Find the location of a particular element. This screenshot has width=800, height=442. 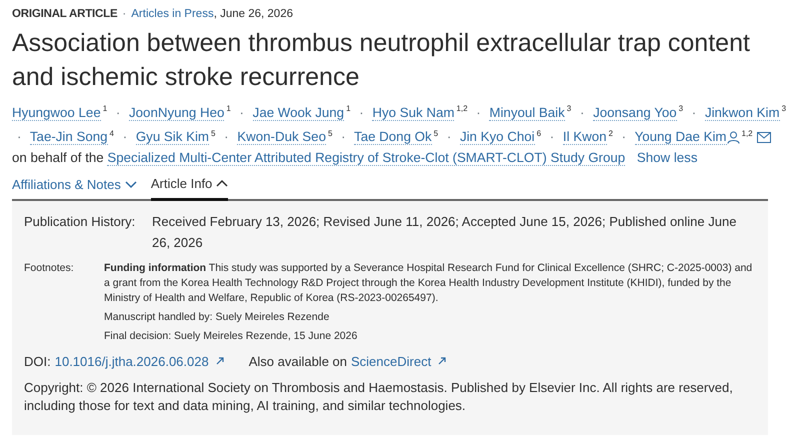

author-link: Hyo Suk Nam is located at coordinates (413, 112).